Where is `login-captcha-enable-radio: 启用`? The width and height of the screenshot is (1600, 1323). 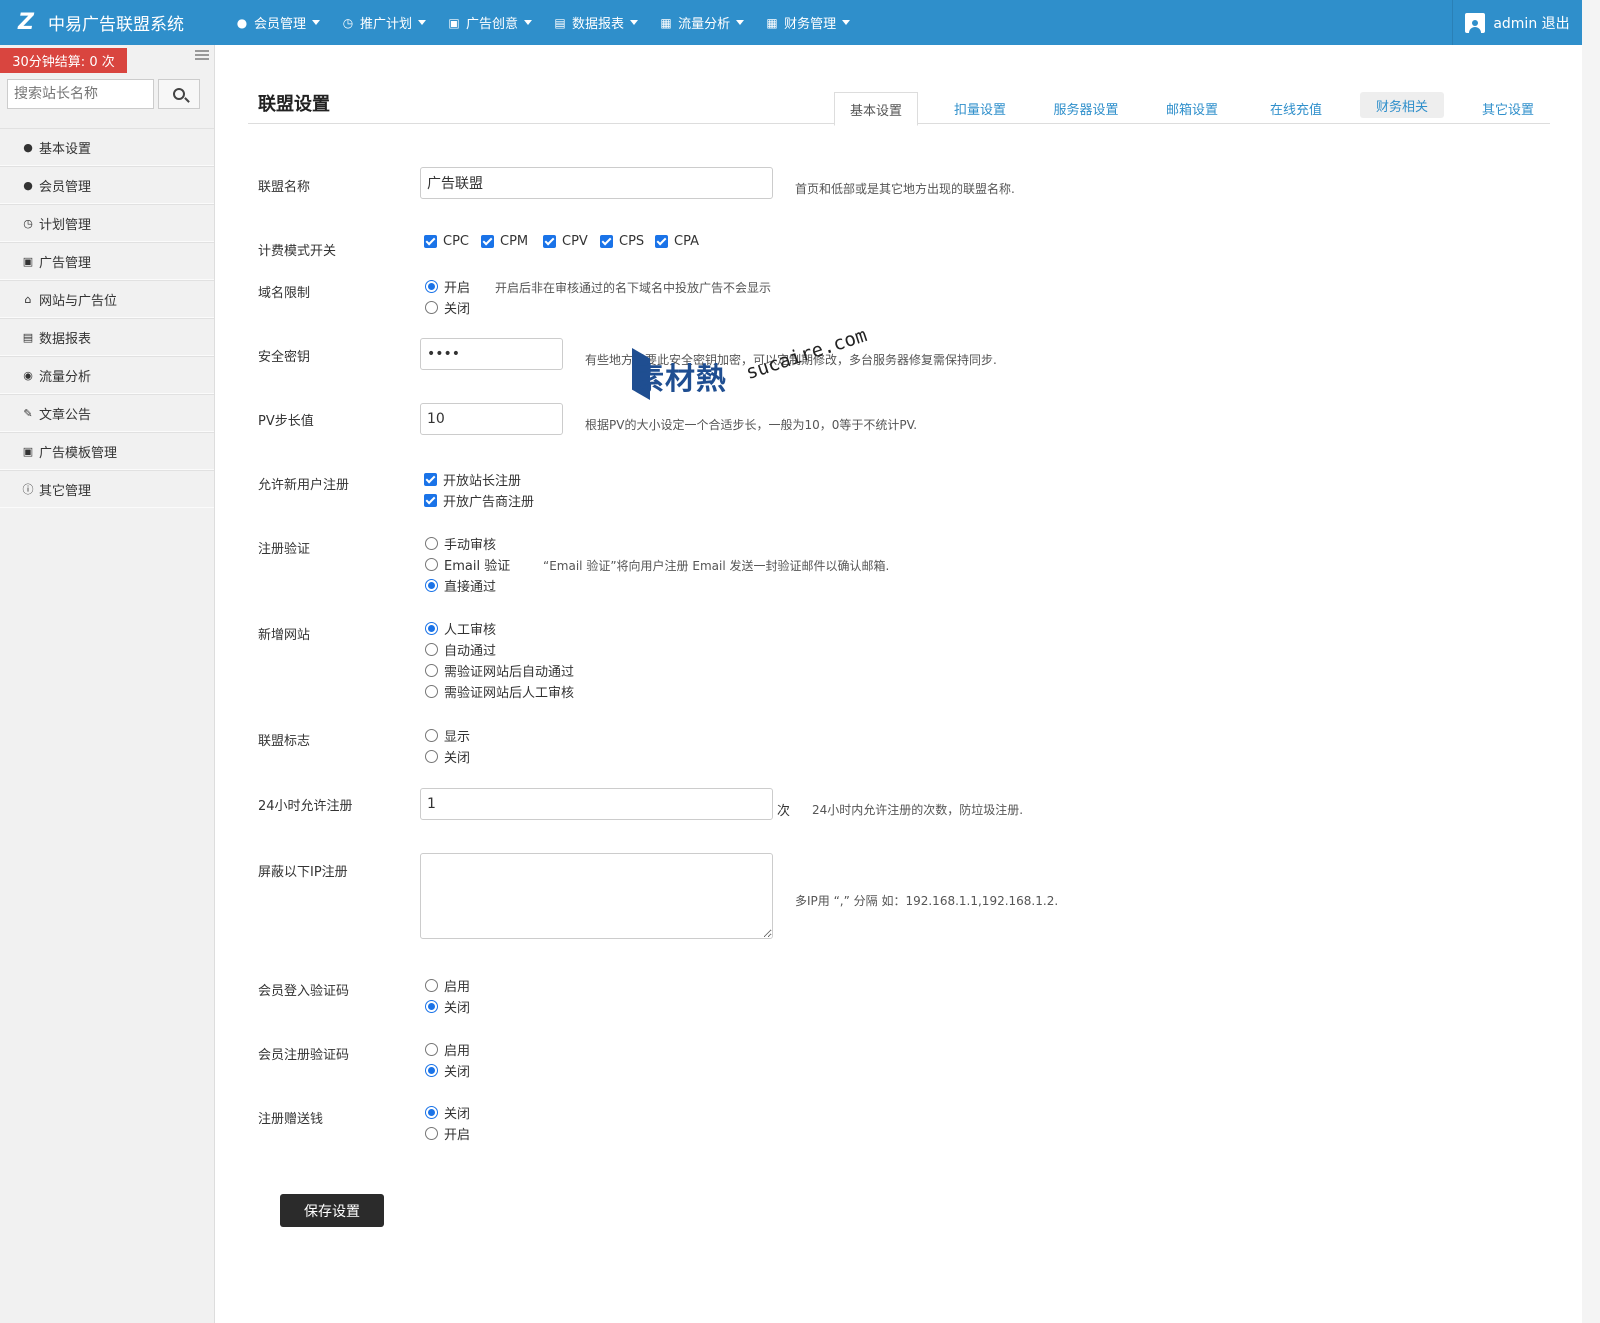 login-captcha-enable-radio: 启用 is located at coordinates (447, 985).